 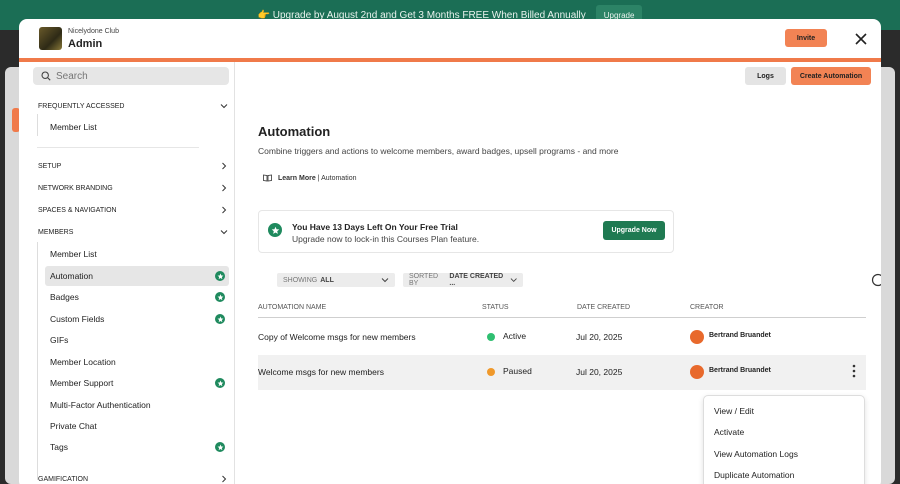 I want to click on learn-more-link: Learn More | Automation, so click(x=309, y=178).